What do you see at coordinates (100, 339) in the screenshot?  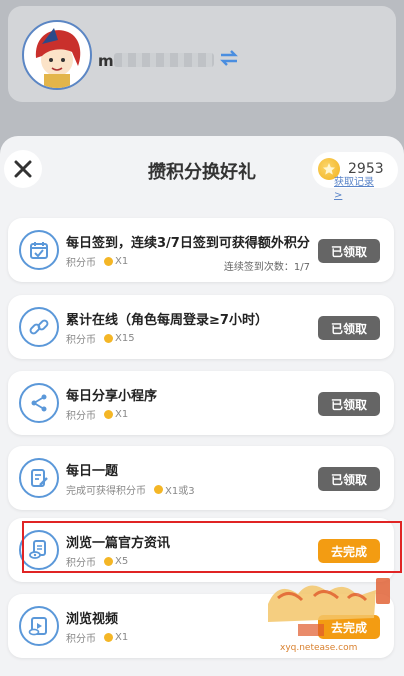 I see `task-reward: 积分币 X15` at bounding box center [100, 339].